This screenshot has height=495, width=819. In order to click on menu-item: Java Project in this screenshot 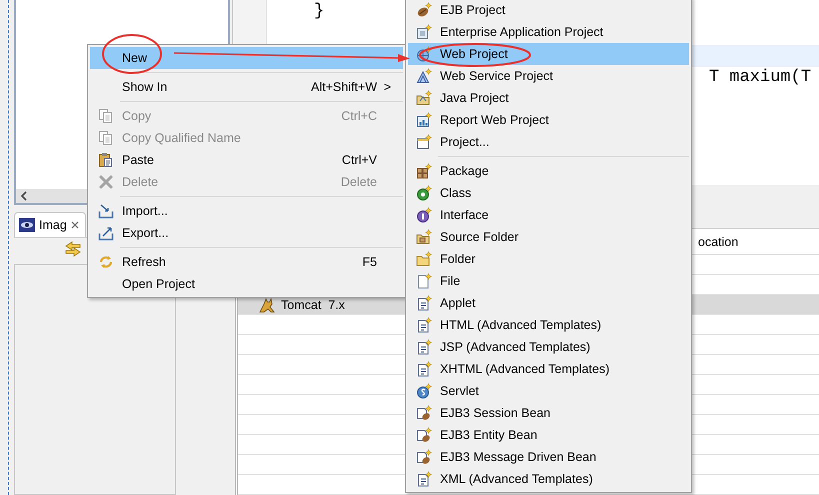, I will do `click(548, 98)`.